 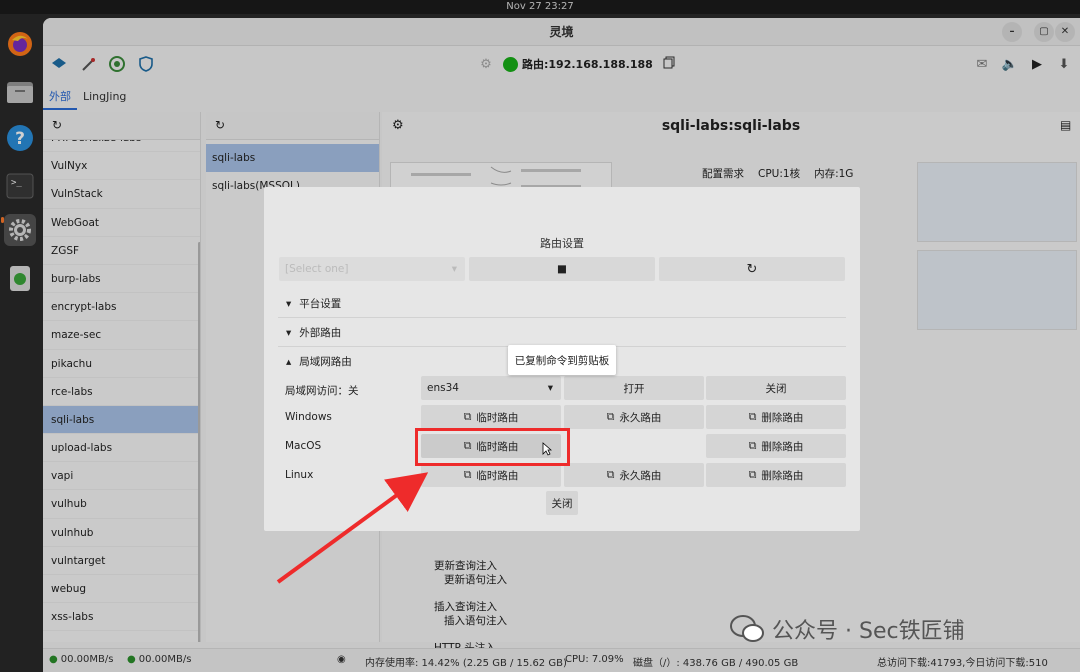 I want to click on watermark-text: 公众号 · Sec铁匠铺, so click(x=868, y=631).